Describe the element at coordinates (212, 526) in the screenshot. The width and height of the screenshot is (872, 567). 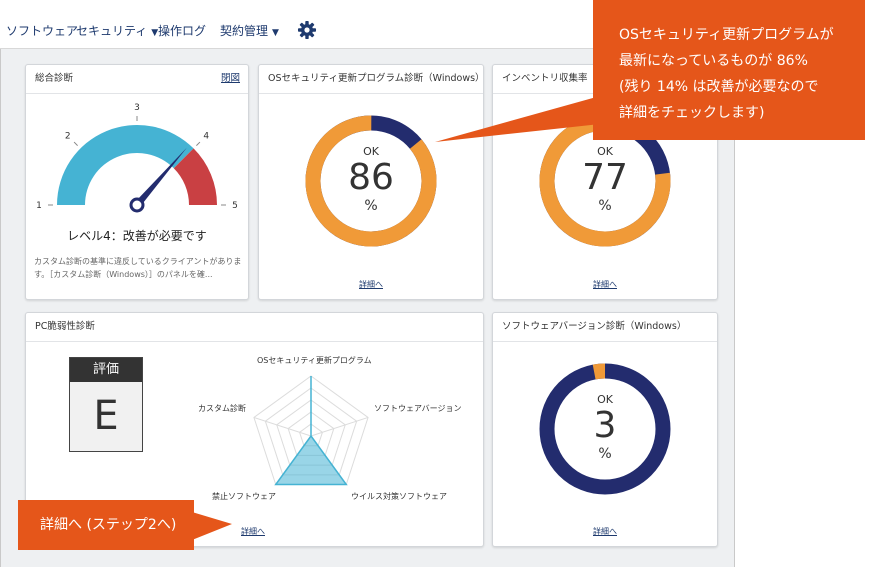
I see `callout-pointer-bottom` at that location.